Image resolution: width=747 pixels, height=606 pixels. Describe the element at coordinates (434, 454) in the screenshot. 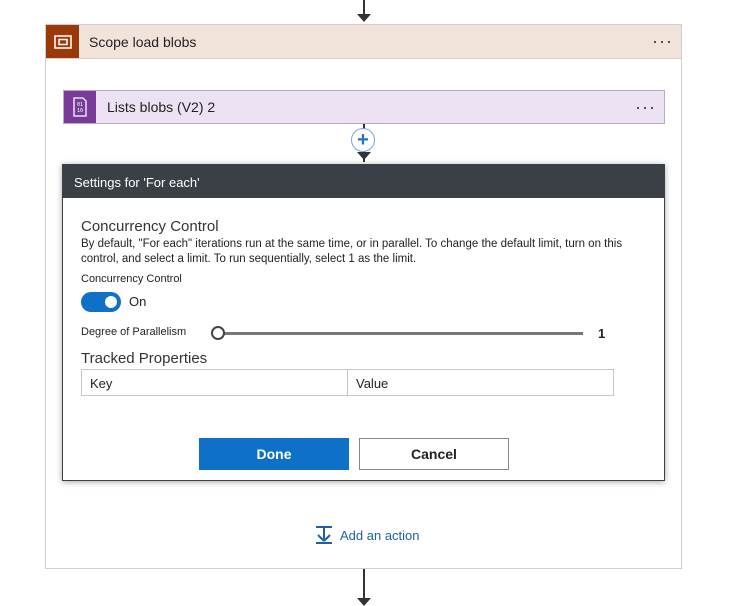

I see `cancel-button: Cancel` at that location.